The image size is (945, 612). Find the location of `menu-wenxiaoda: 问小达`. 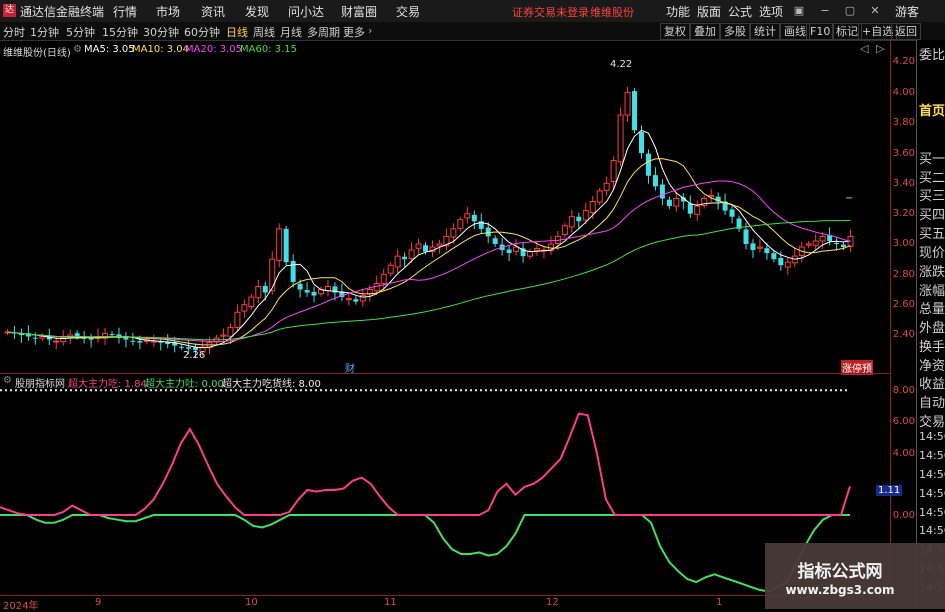

menu-wenxiaoda: 问小达 is located at coordinates (306, 11).